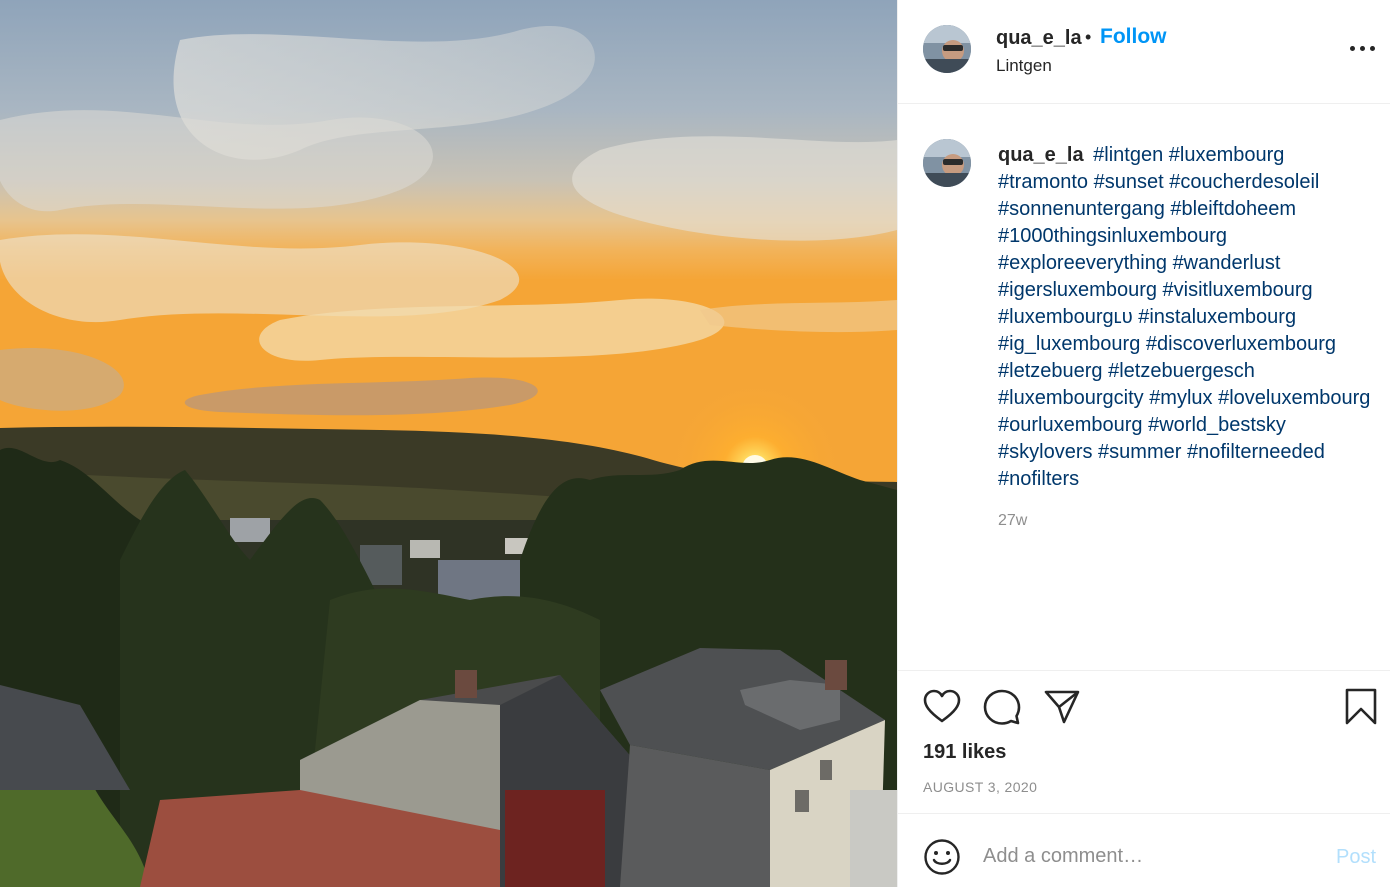 This screenshot has height=887, width=1390. Describe the element at coordinates (1148, 856) in the screenshot. I see `comment-input` at that location.